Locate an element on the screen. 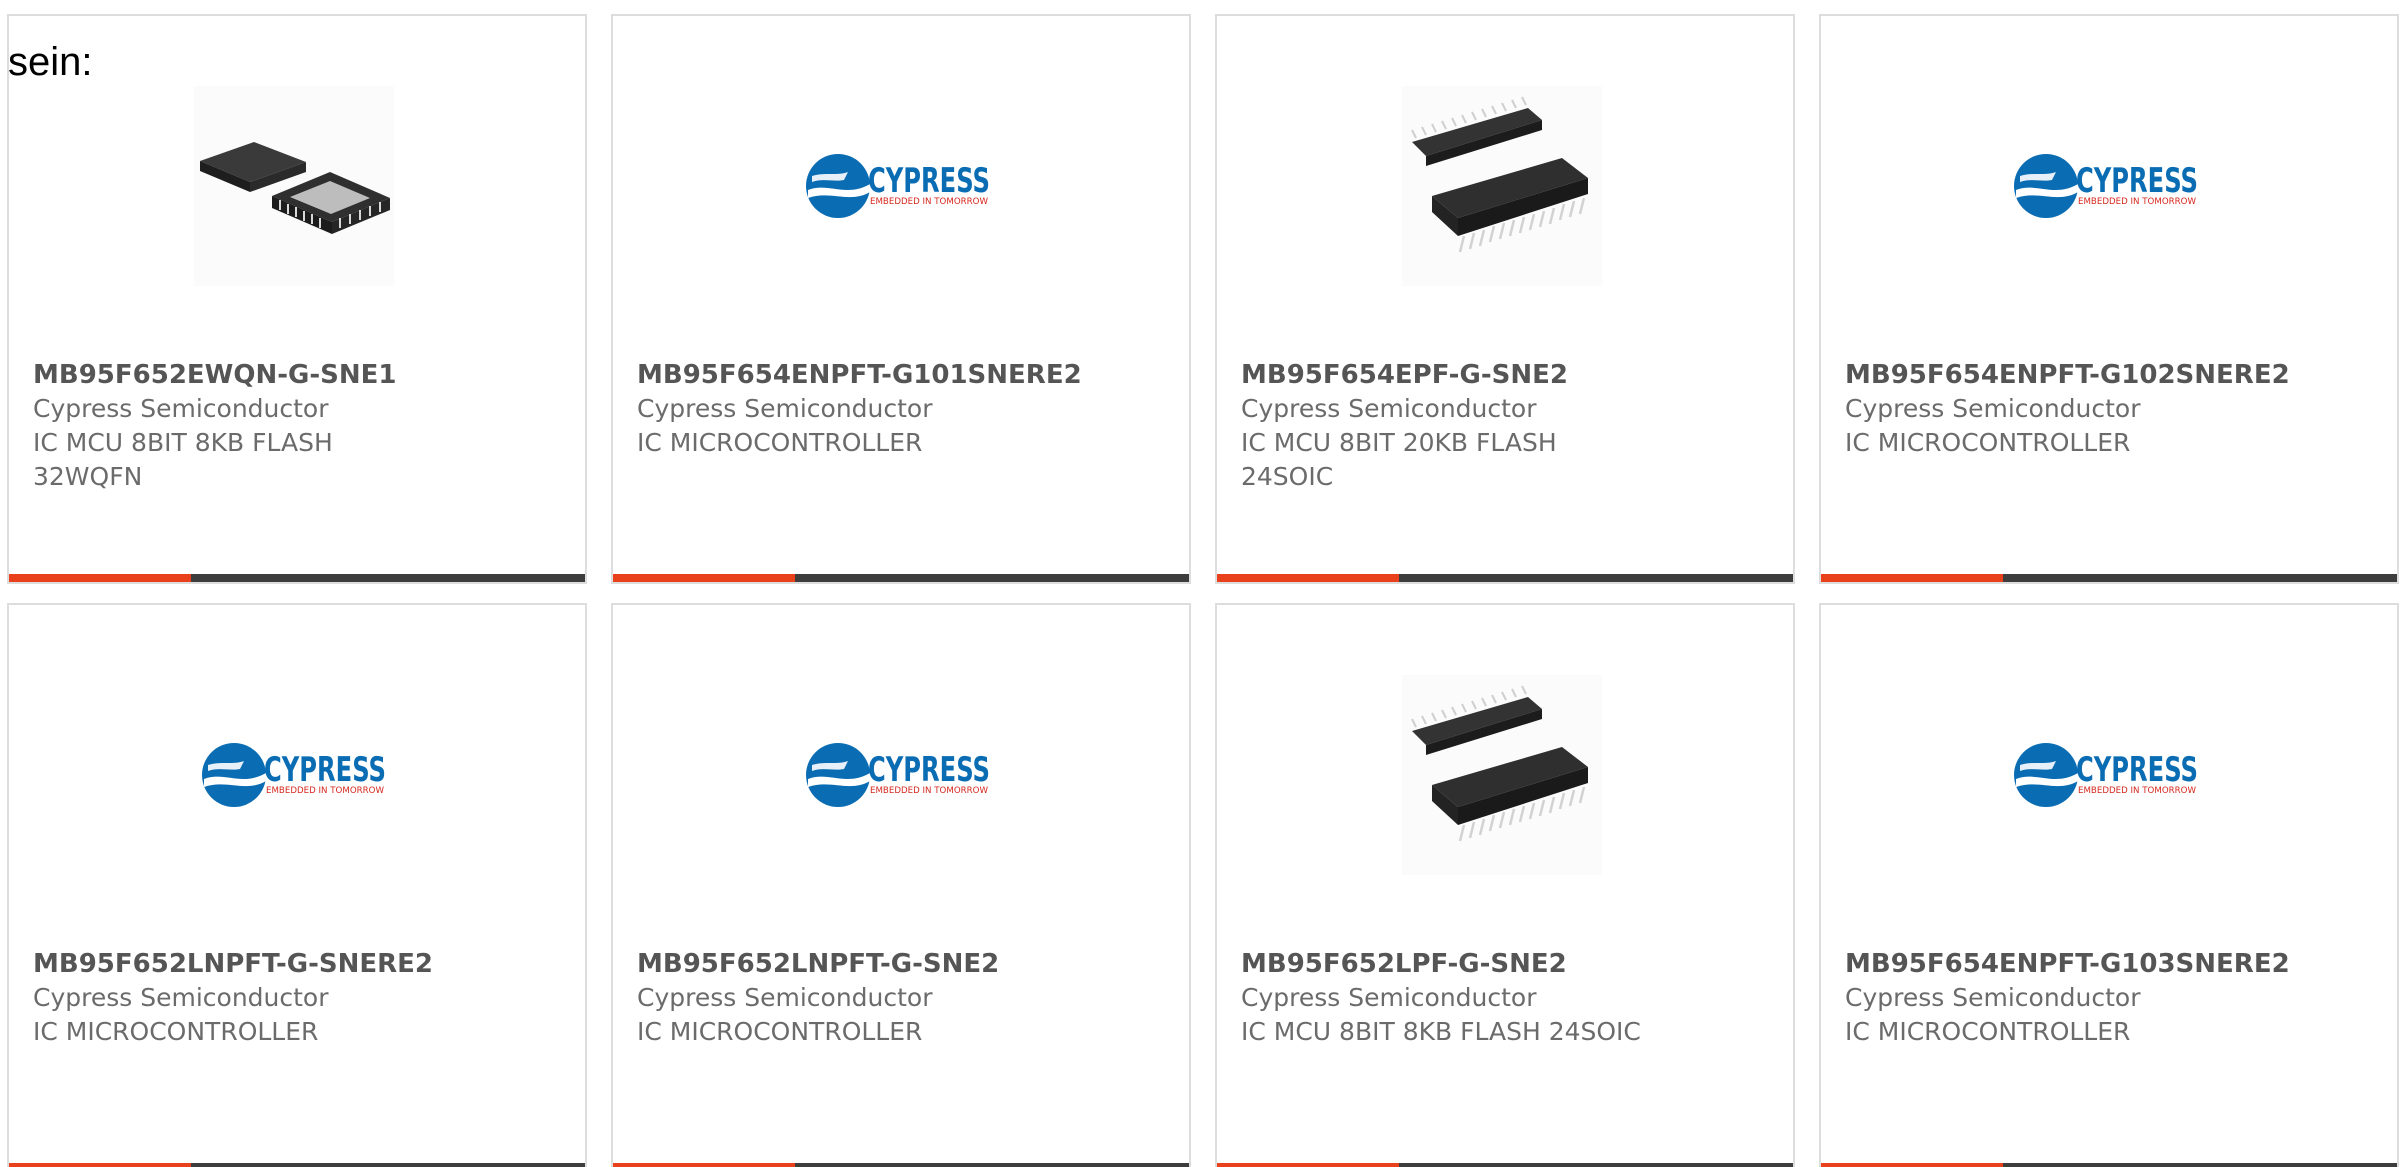 The width and height of the screenshot is (2400, 1167). part-number-link: MB95F652LPF-G-SNE2 is located at coordinates (1506, 964).